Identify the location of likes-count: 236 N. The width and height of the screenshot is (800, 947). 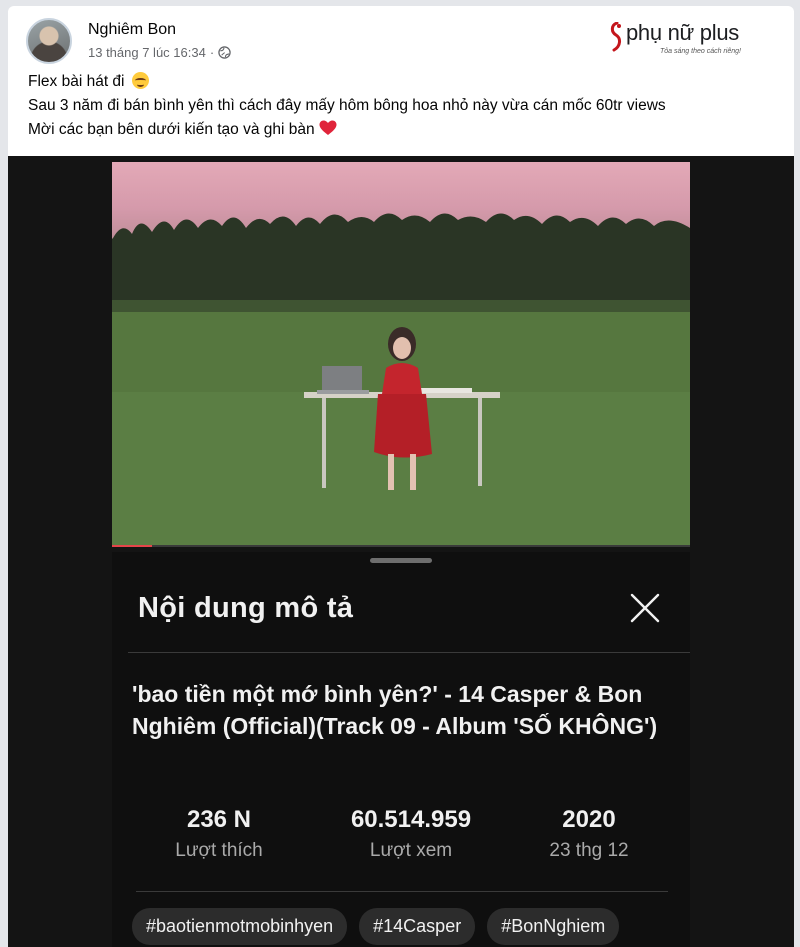
(219, 819).